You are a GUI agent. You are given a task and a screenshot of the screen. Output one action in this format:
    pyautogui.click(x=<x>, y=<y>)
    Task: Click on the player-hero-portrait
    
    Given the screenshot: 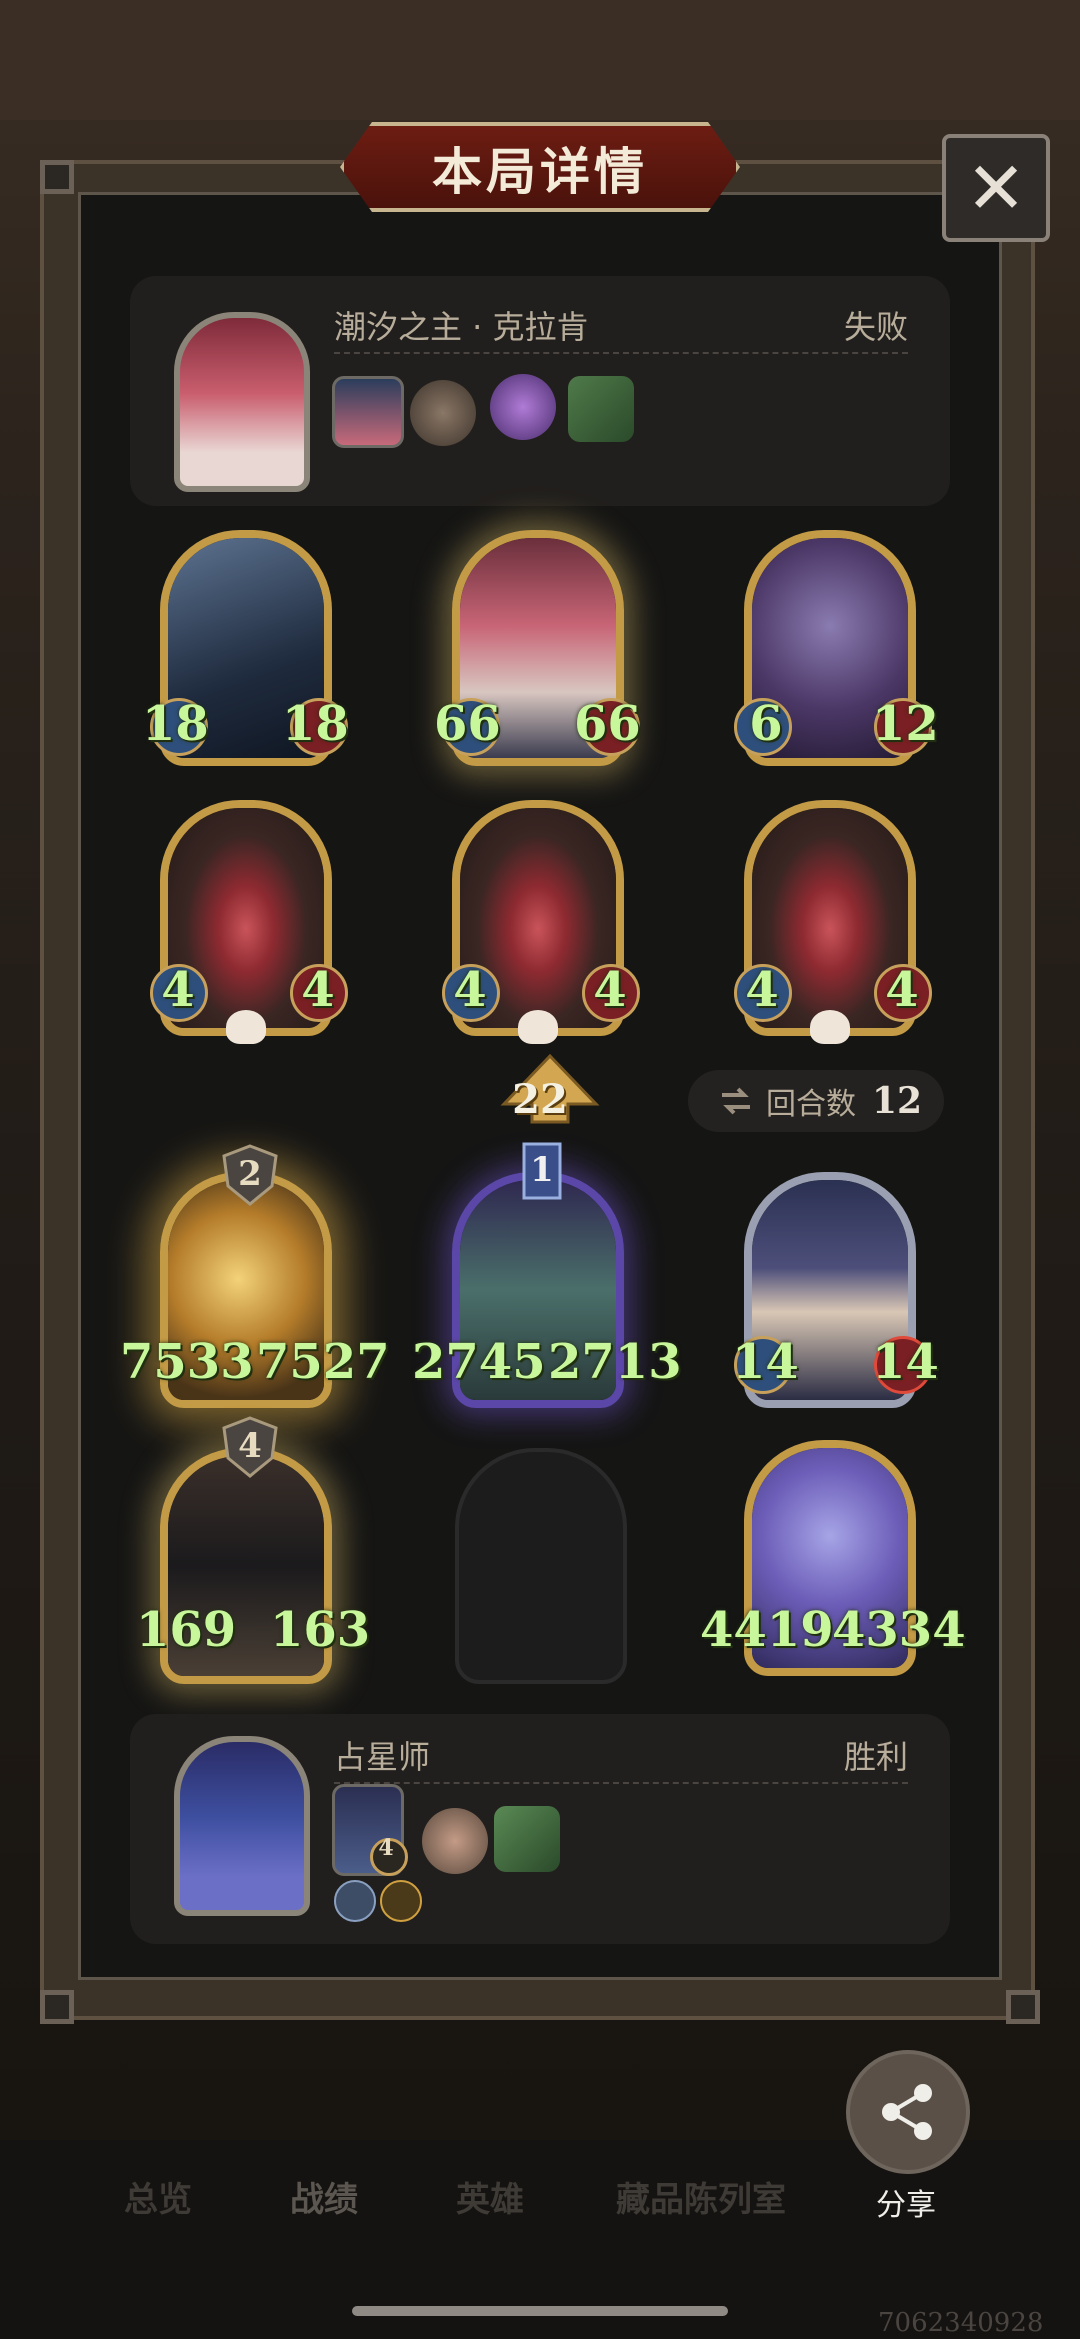 What is the action you would take?
    pyautogui.click(x=242, y=1826)
    